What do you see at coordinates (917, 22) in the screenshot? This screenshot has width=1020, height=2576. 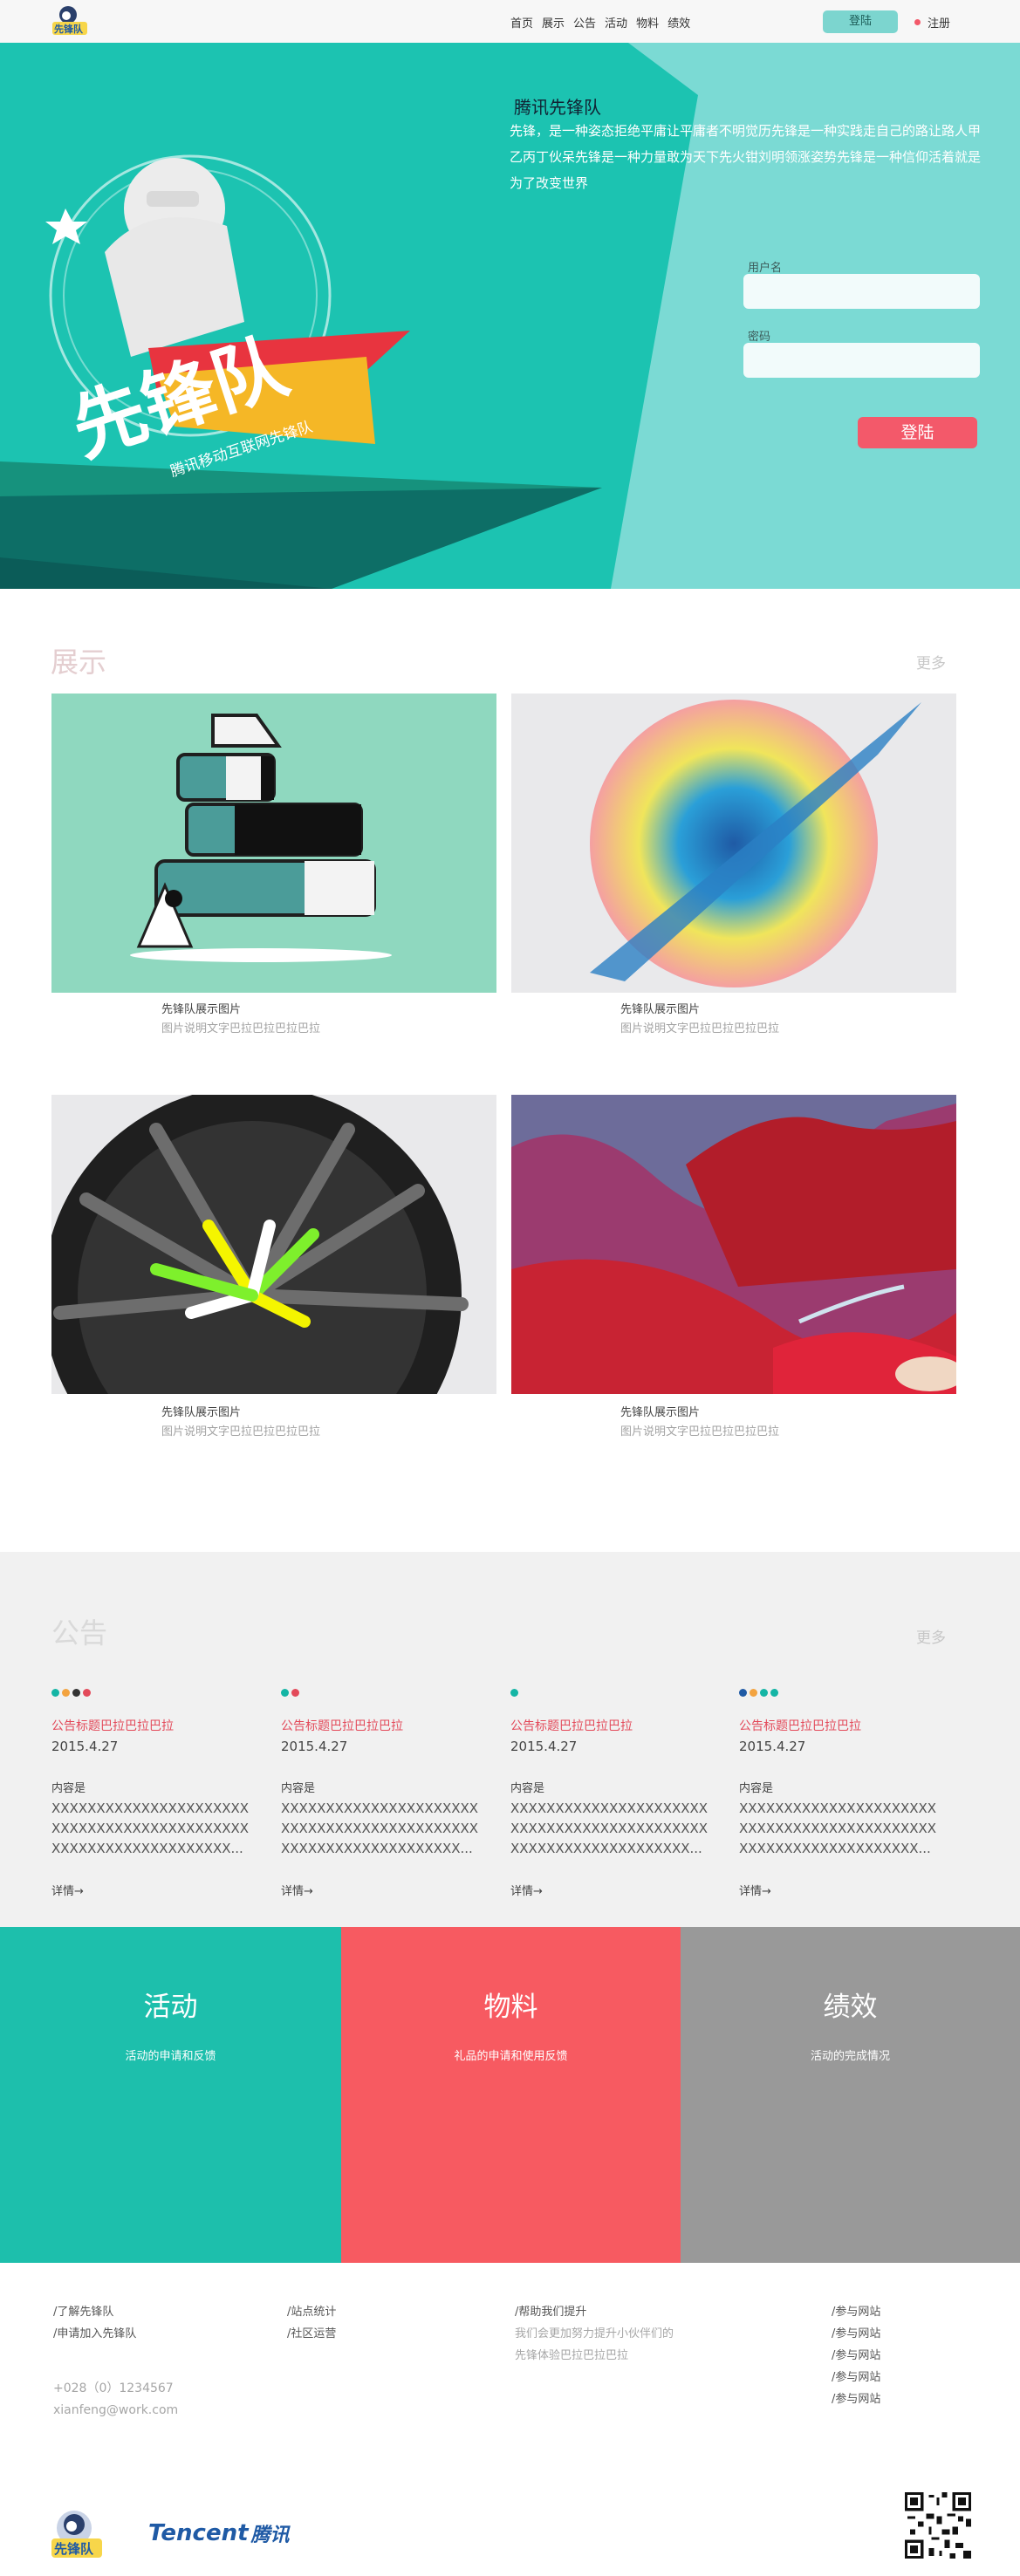 I see `register-dot-icon` at bounding box center [917, 22].